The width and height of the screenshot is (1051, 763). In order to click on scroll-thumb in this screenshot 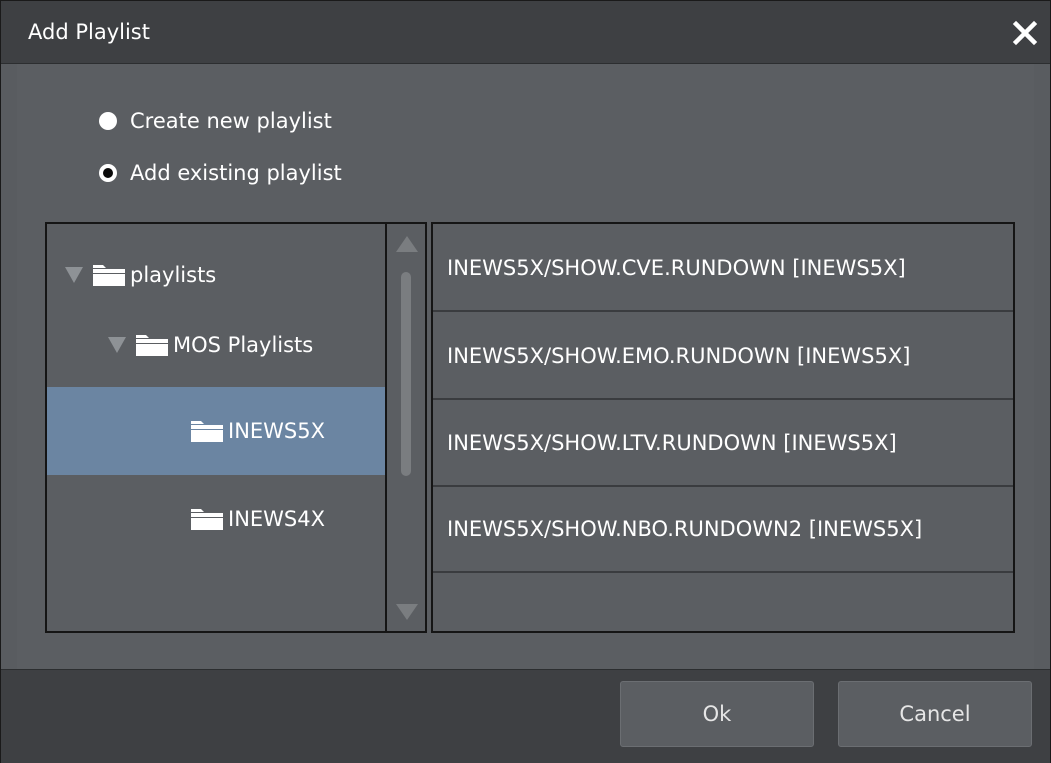, I will do `click(406, 374)`.